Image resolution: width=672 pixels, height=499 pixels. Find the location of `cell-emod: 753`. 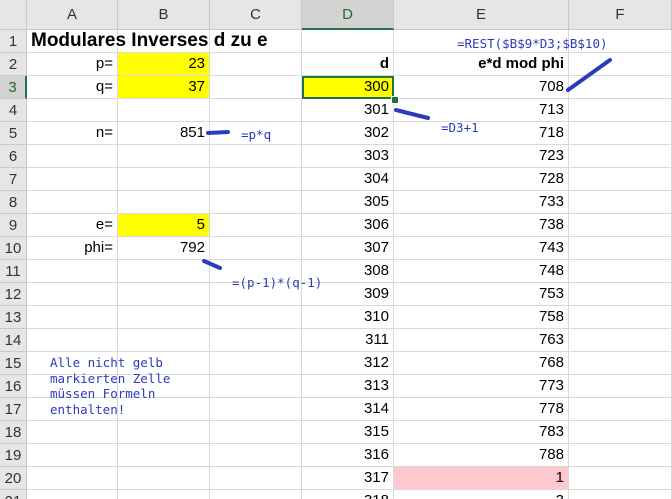

cell-emod: 753 is located at coordinates (481, 294).